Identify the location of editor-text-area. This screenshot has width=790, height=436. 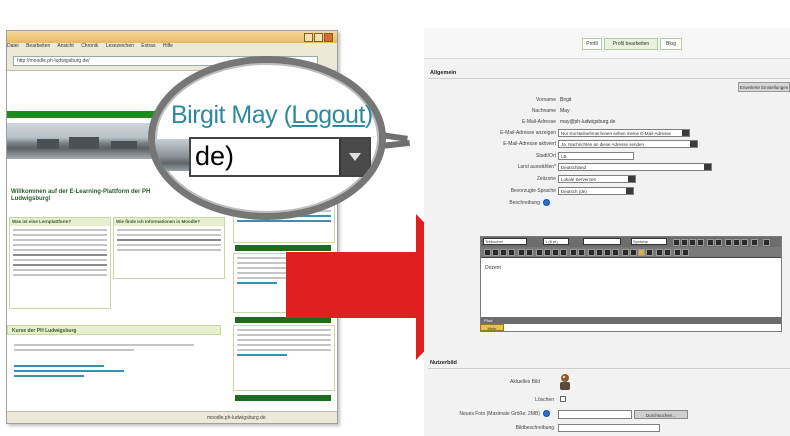
(631, 287).